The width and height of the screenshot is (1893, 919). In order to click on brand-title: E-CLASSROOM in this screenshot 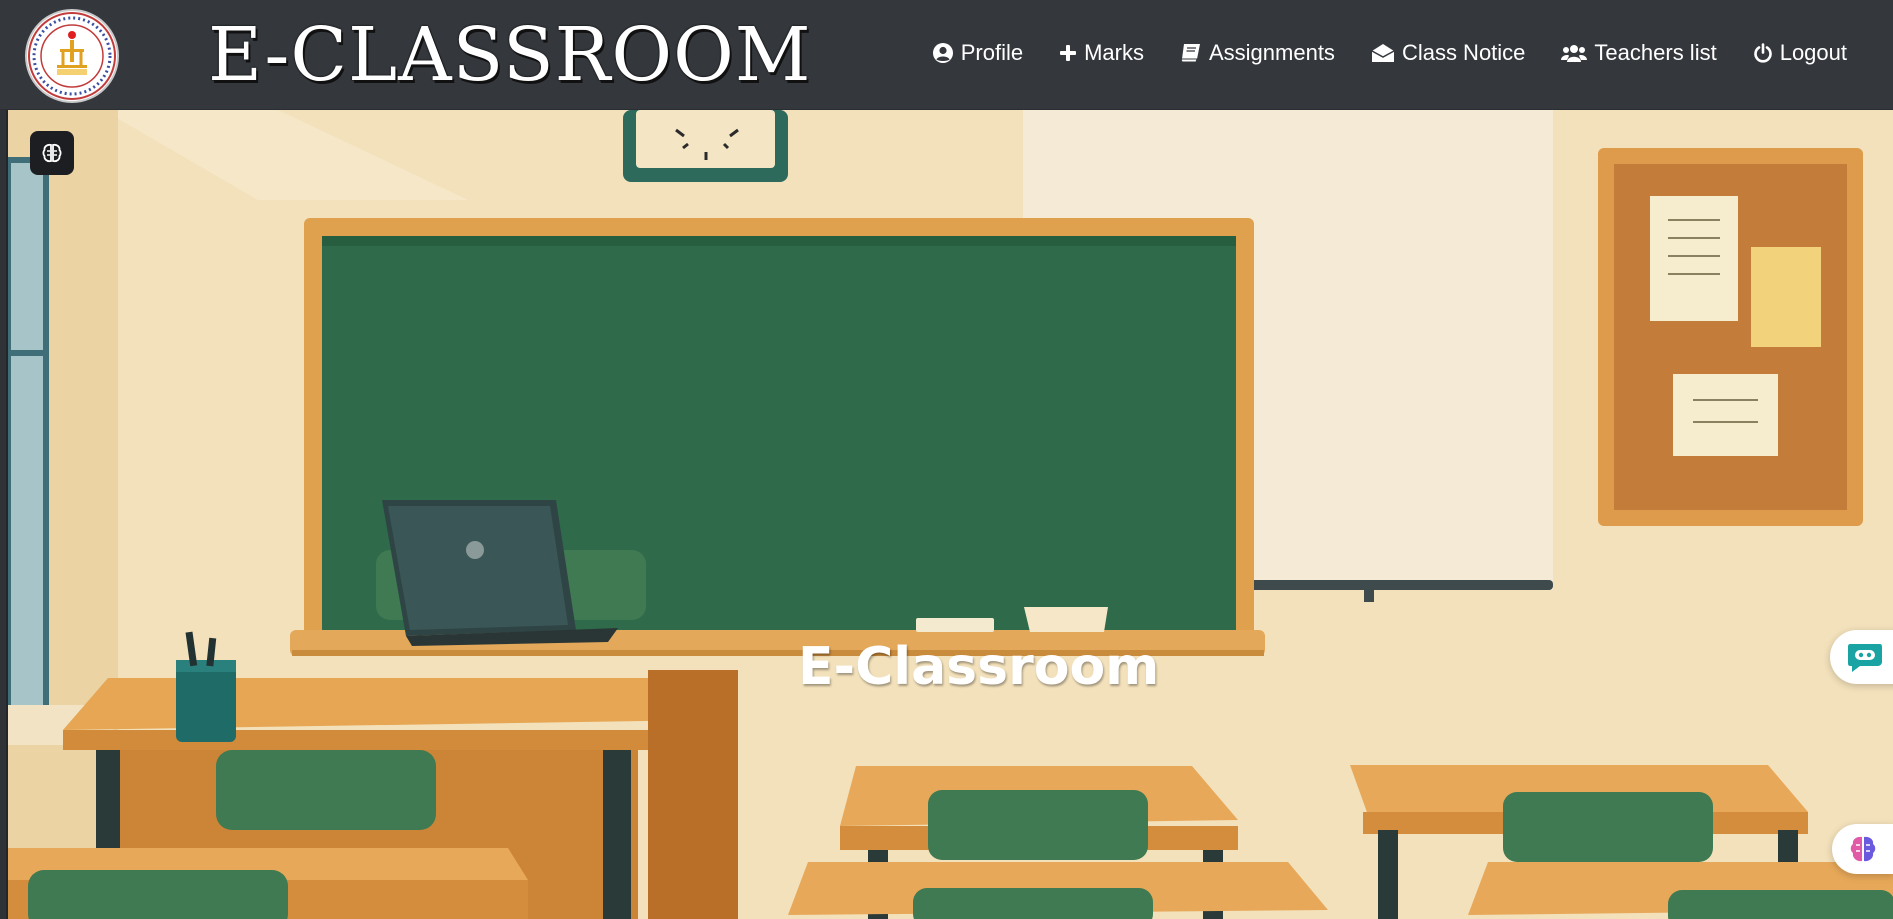, I will do `click(510, 55)`.